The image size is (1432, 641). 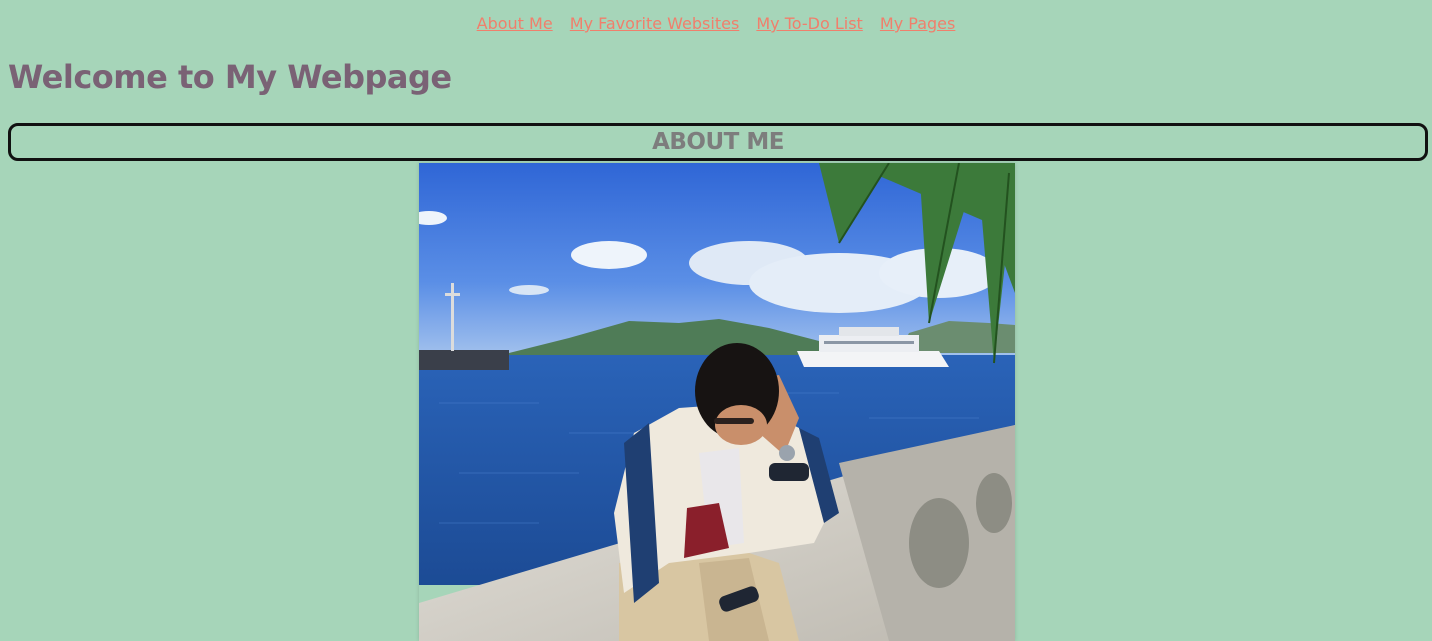 What do you see at coordinates (917, 23) in the screenshot?
I see `nav-link-my-pages: My Pages` at bounding box center [917, 23].